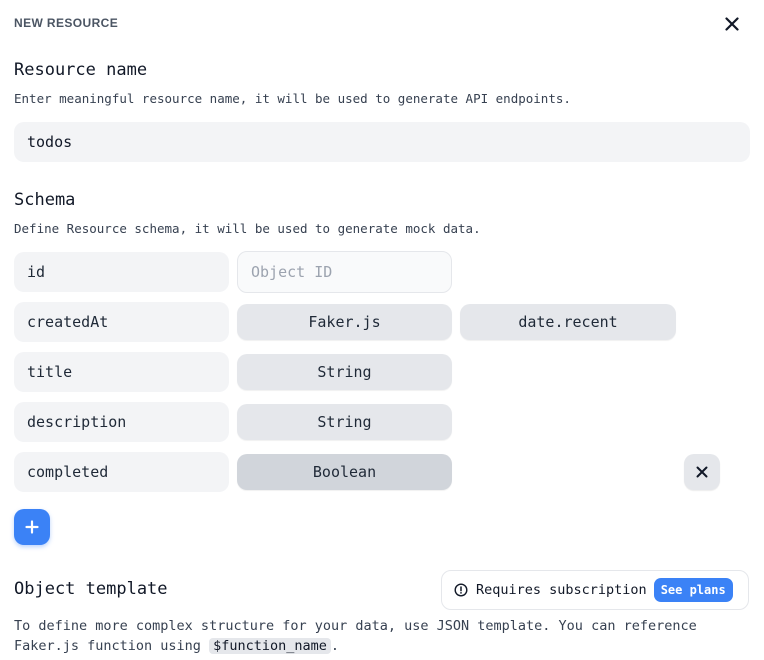 This screenshot has height=660, width=764. Describe the element at coordinates (561, 590) in the screenshot. I see `subscription-label: Requires subscription` at that location.